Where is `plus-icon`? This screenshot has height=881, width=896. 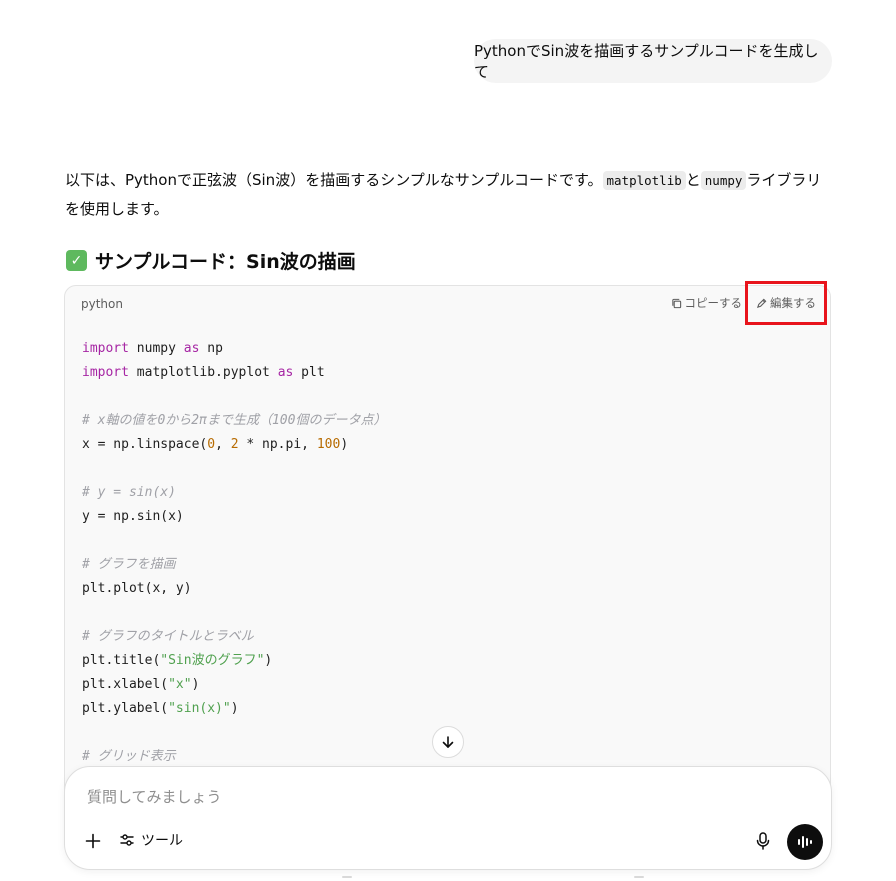
plus-icon is located at coordinates (93, 841).